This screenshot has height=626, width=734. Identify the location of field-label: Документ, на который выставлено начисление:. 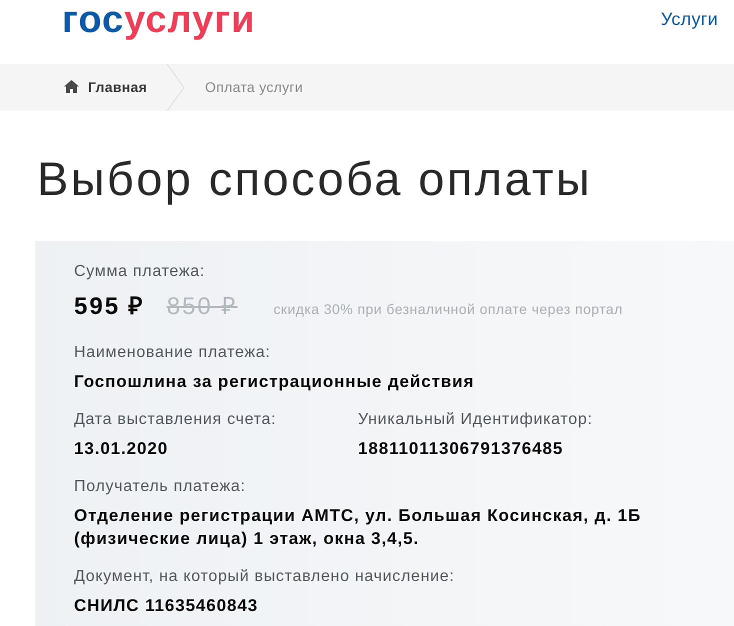
(264, 577).